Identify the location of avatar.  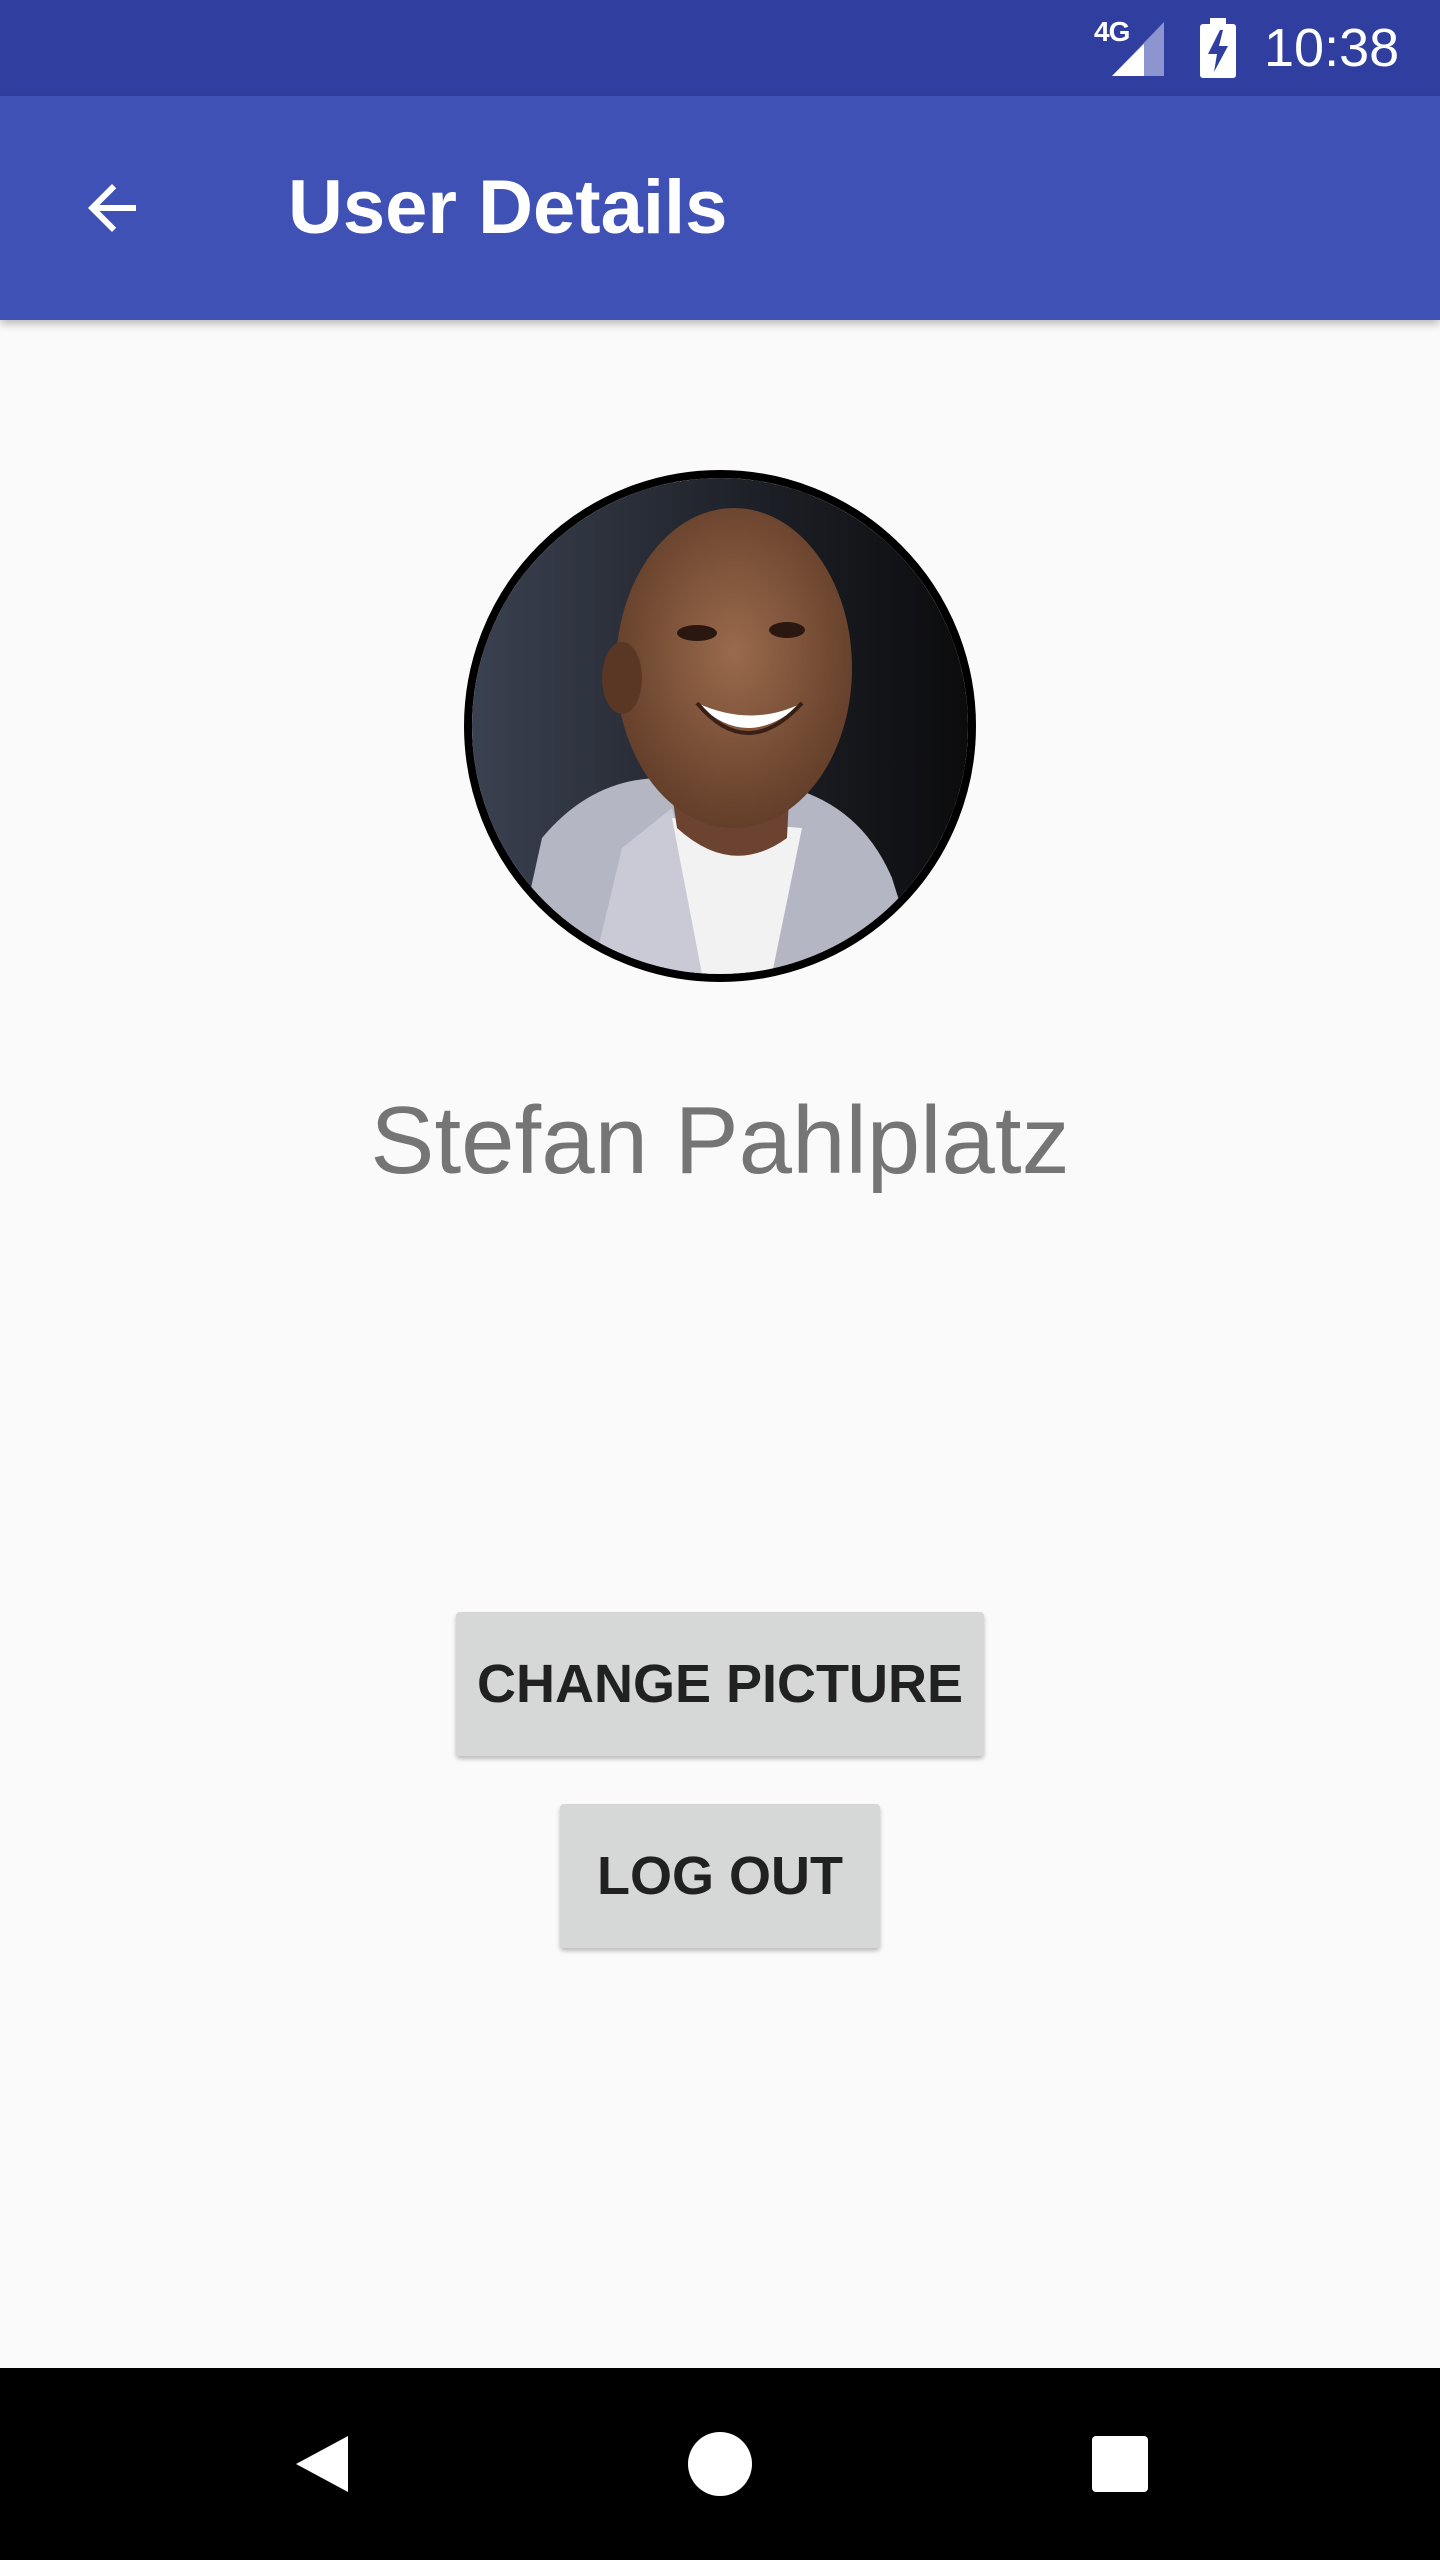
(720, 726).